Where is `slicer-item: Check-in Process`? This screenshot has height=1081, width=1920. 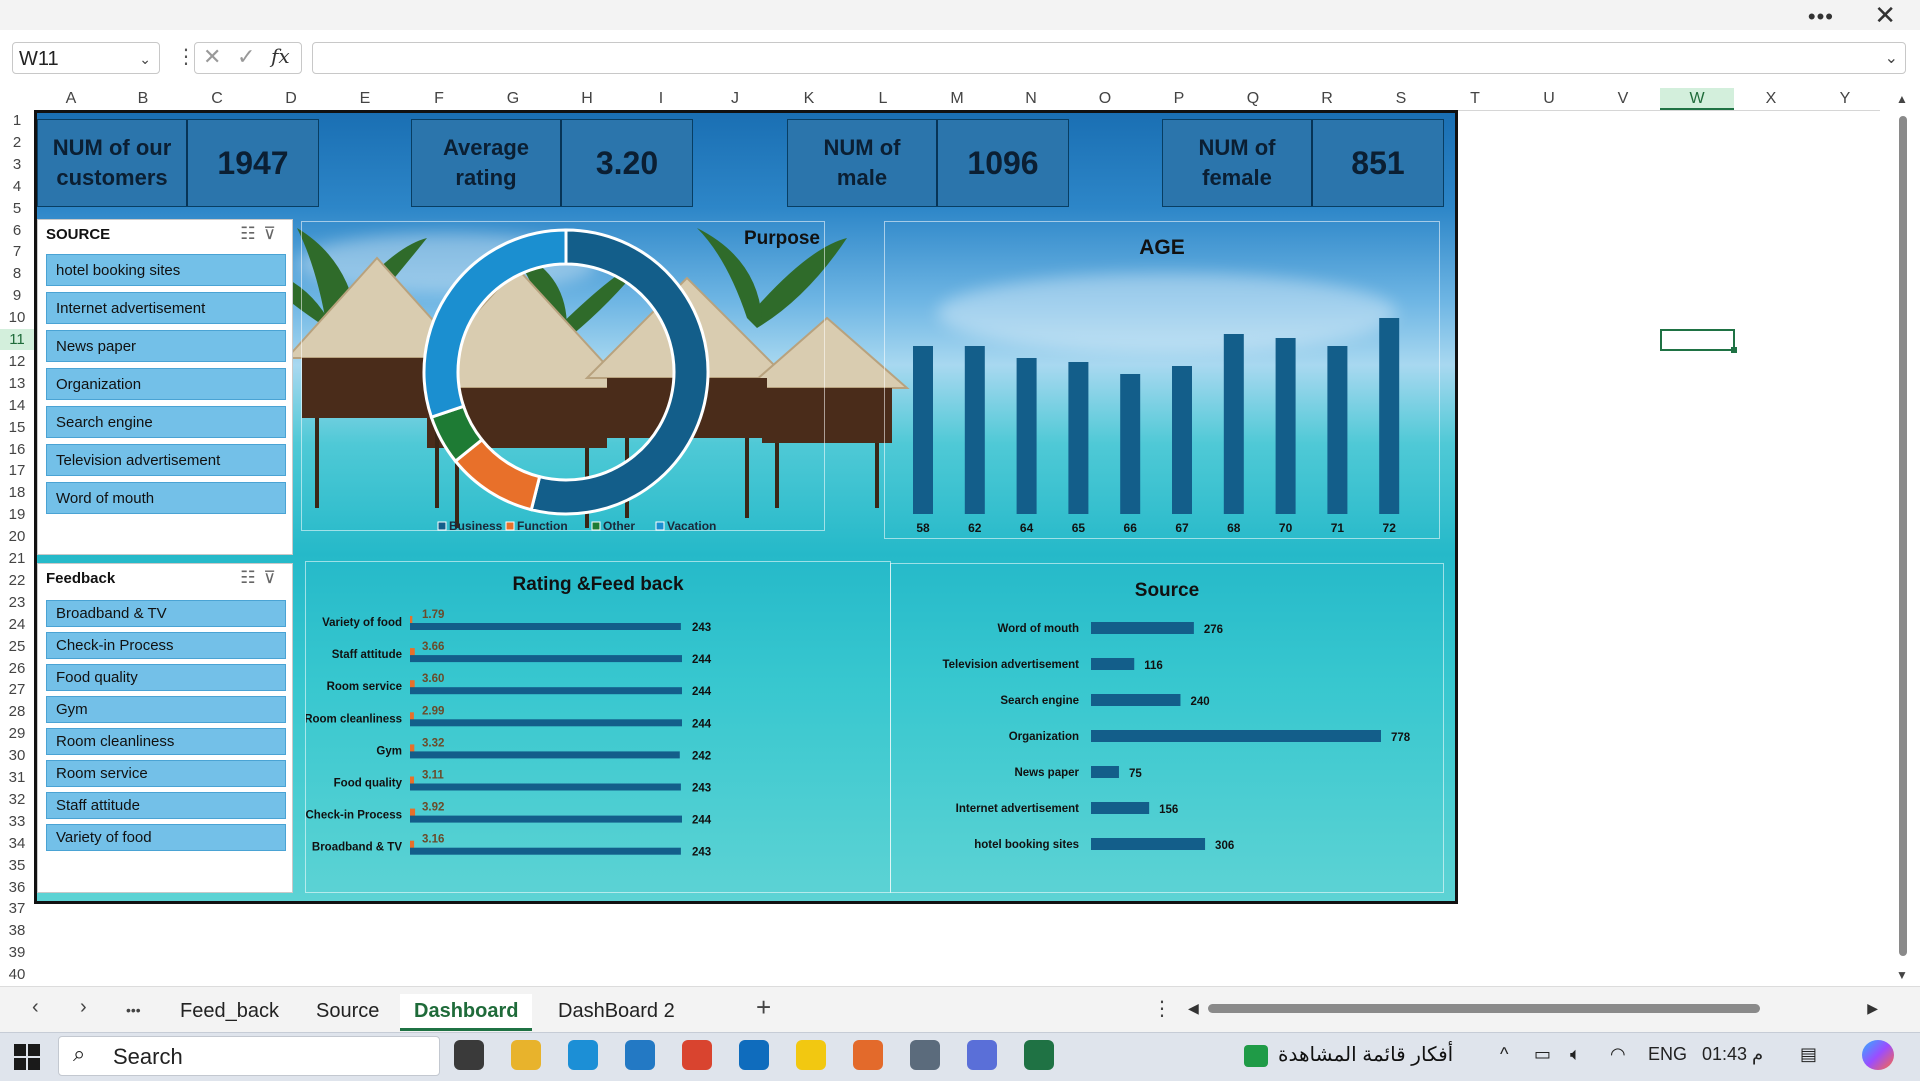
slicer-item: Check-in Process is located at coordinates (166, 645).